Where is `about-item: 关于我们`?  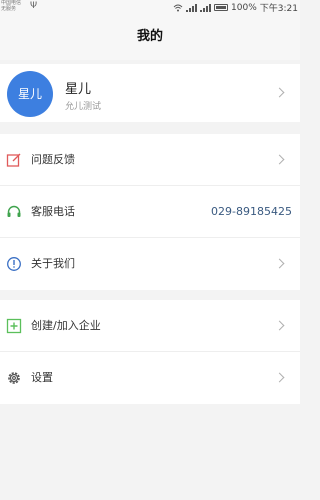 about-item: 关于我们 is located at coordinates (150, 264).